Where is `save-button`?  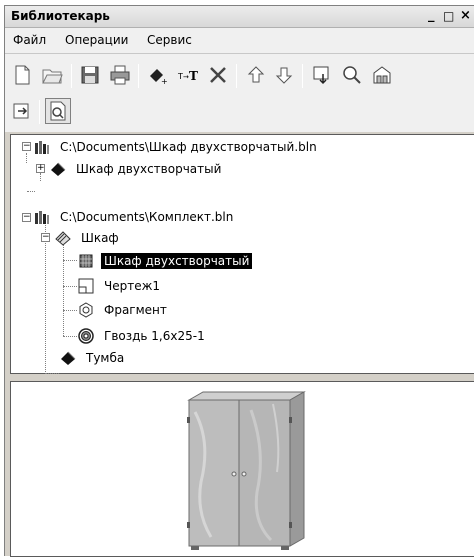 save-button is located at coordinates (90, 75).